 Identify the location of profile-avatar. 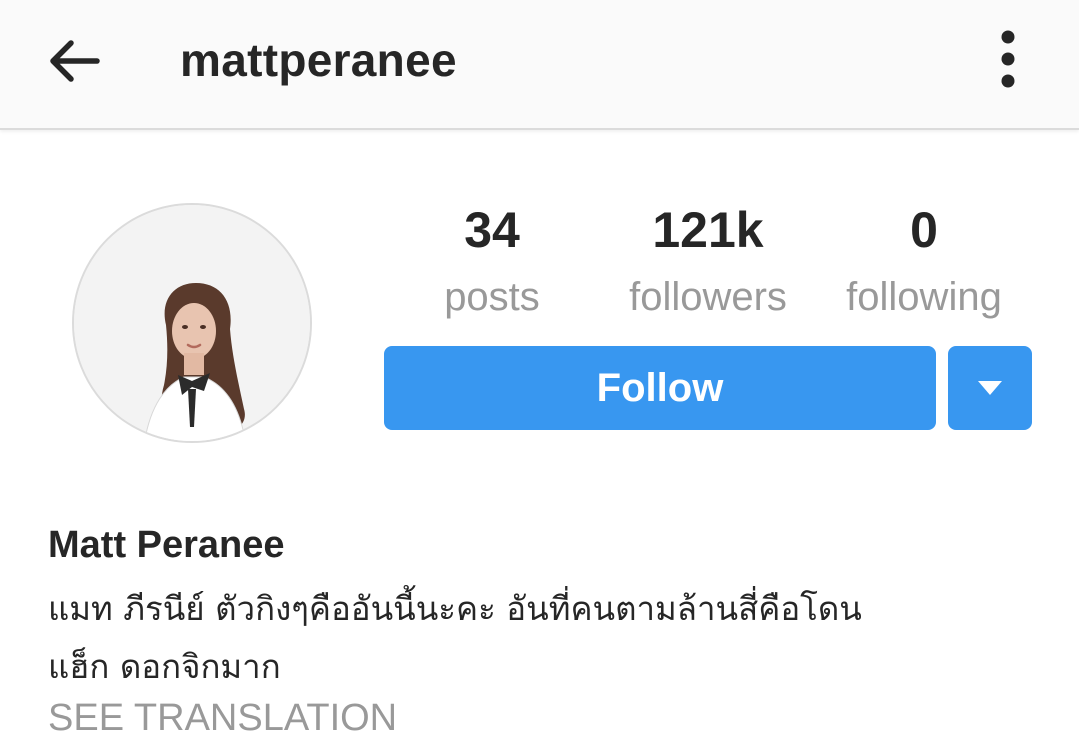
(192, 323).